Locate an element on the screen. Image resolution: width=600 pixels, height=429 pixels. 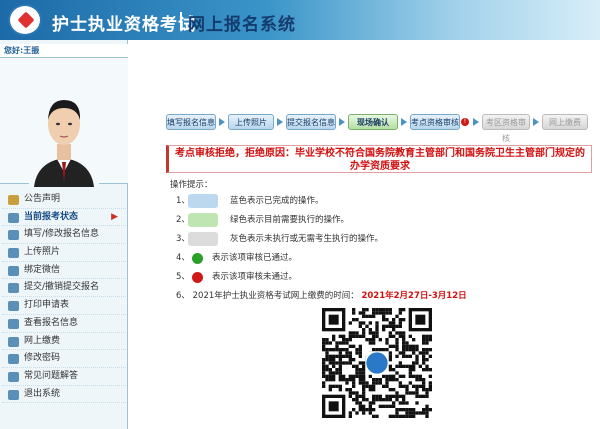
sidebar-item-3: 上传照片 is located at coordinates (64, 253).